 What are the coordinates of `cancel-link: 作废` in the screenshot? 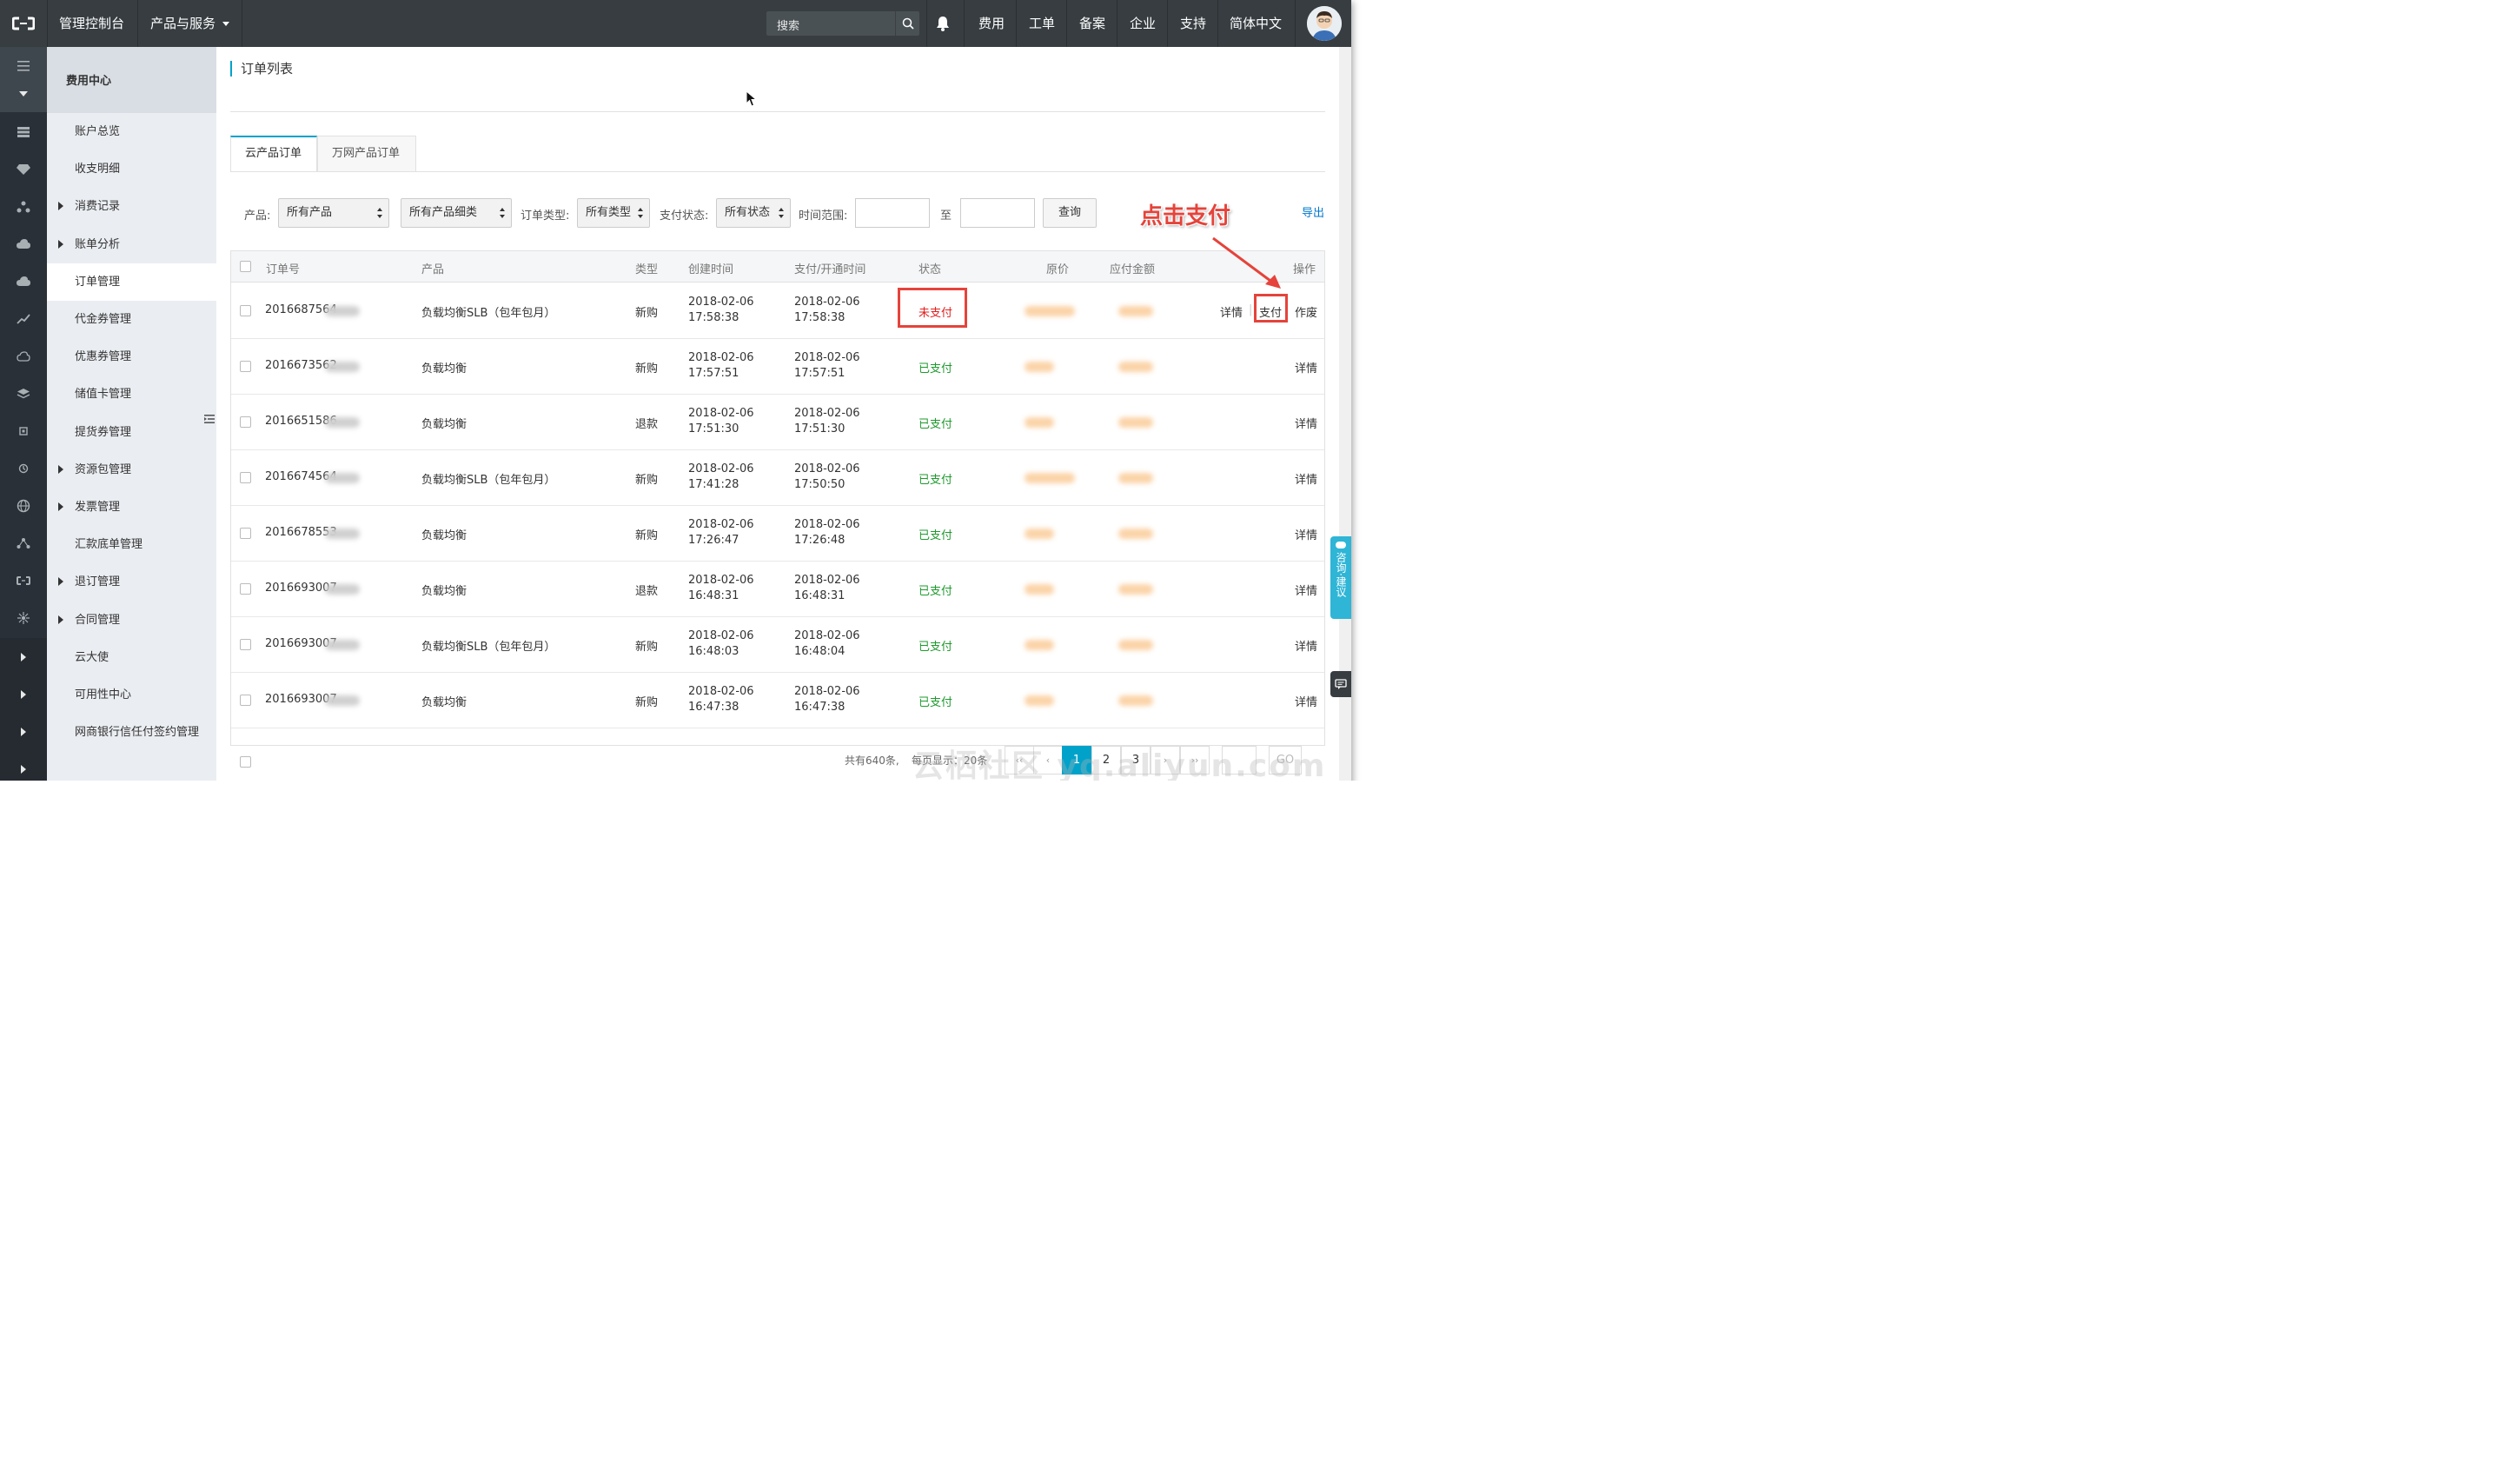 It's located at (1306, 311).